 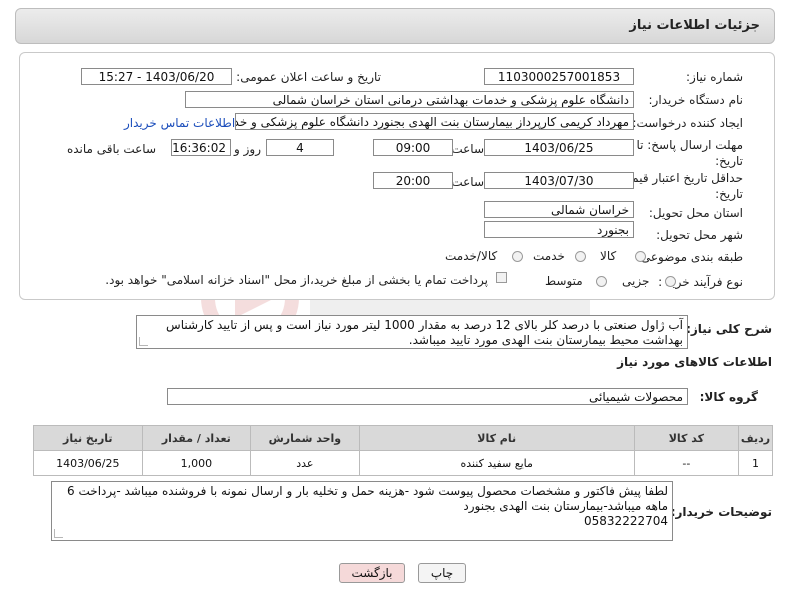 I want to click on col-quantity: تعداد / مقدار, so click(x=196, y=438).